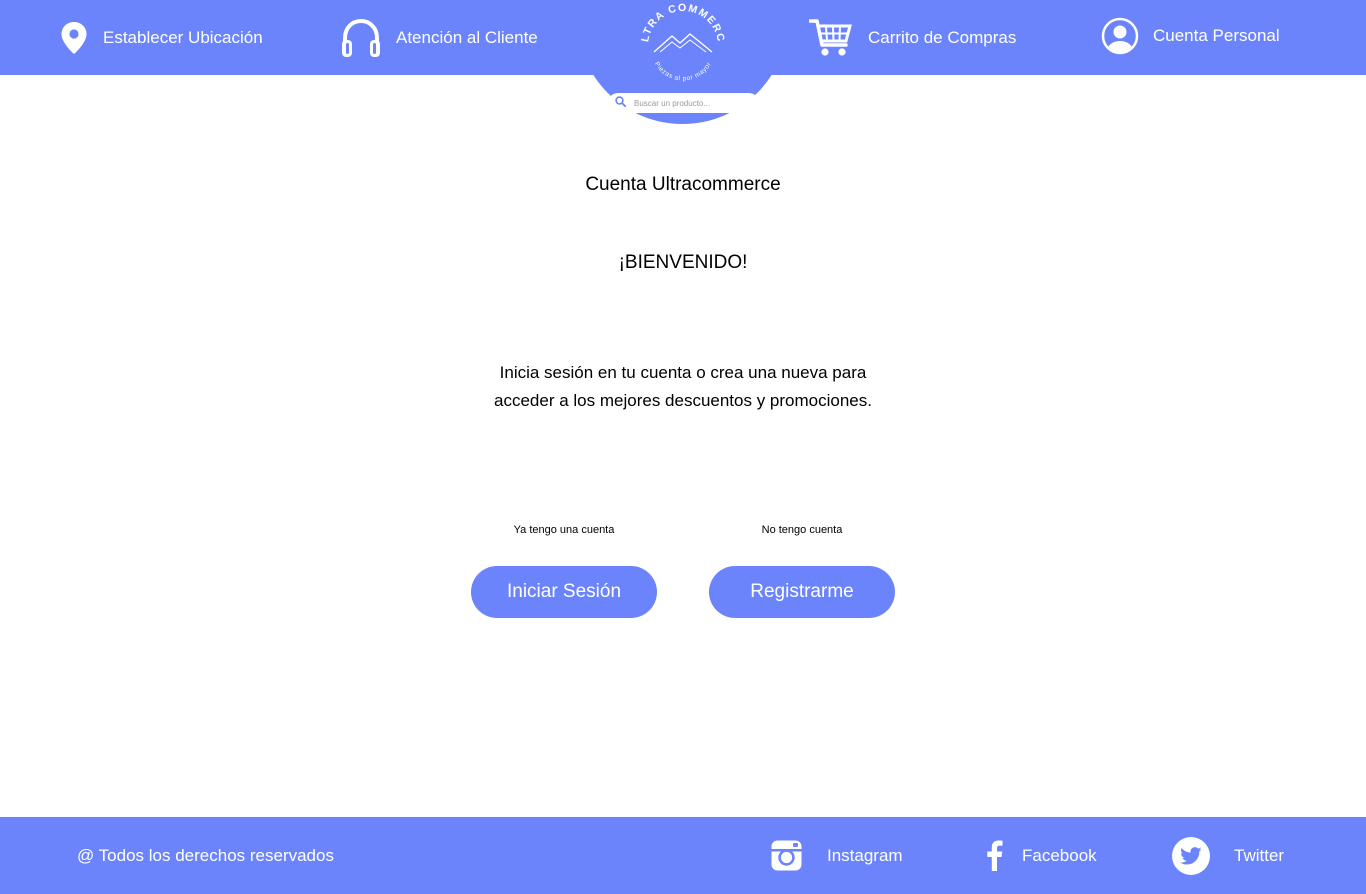  Describe the element at coordinates (1059, 855) in the screenshot. I see `social-label-facebook: Facebook` at that location.